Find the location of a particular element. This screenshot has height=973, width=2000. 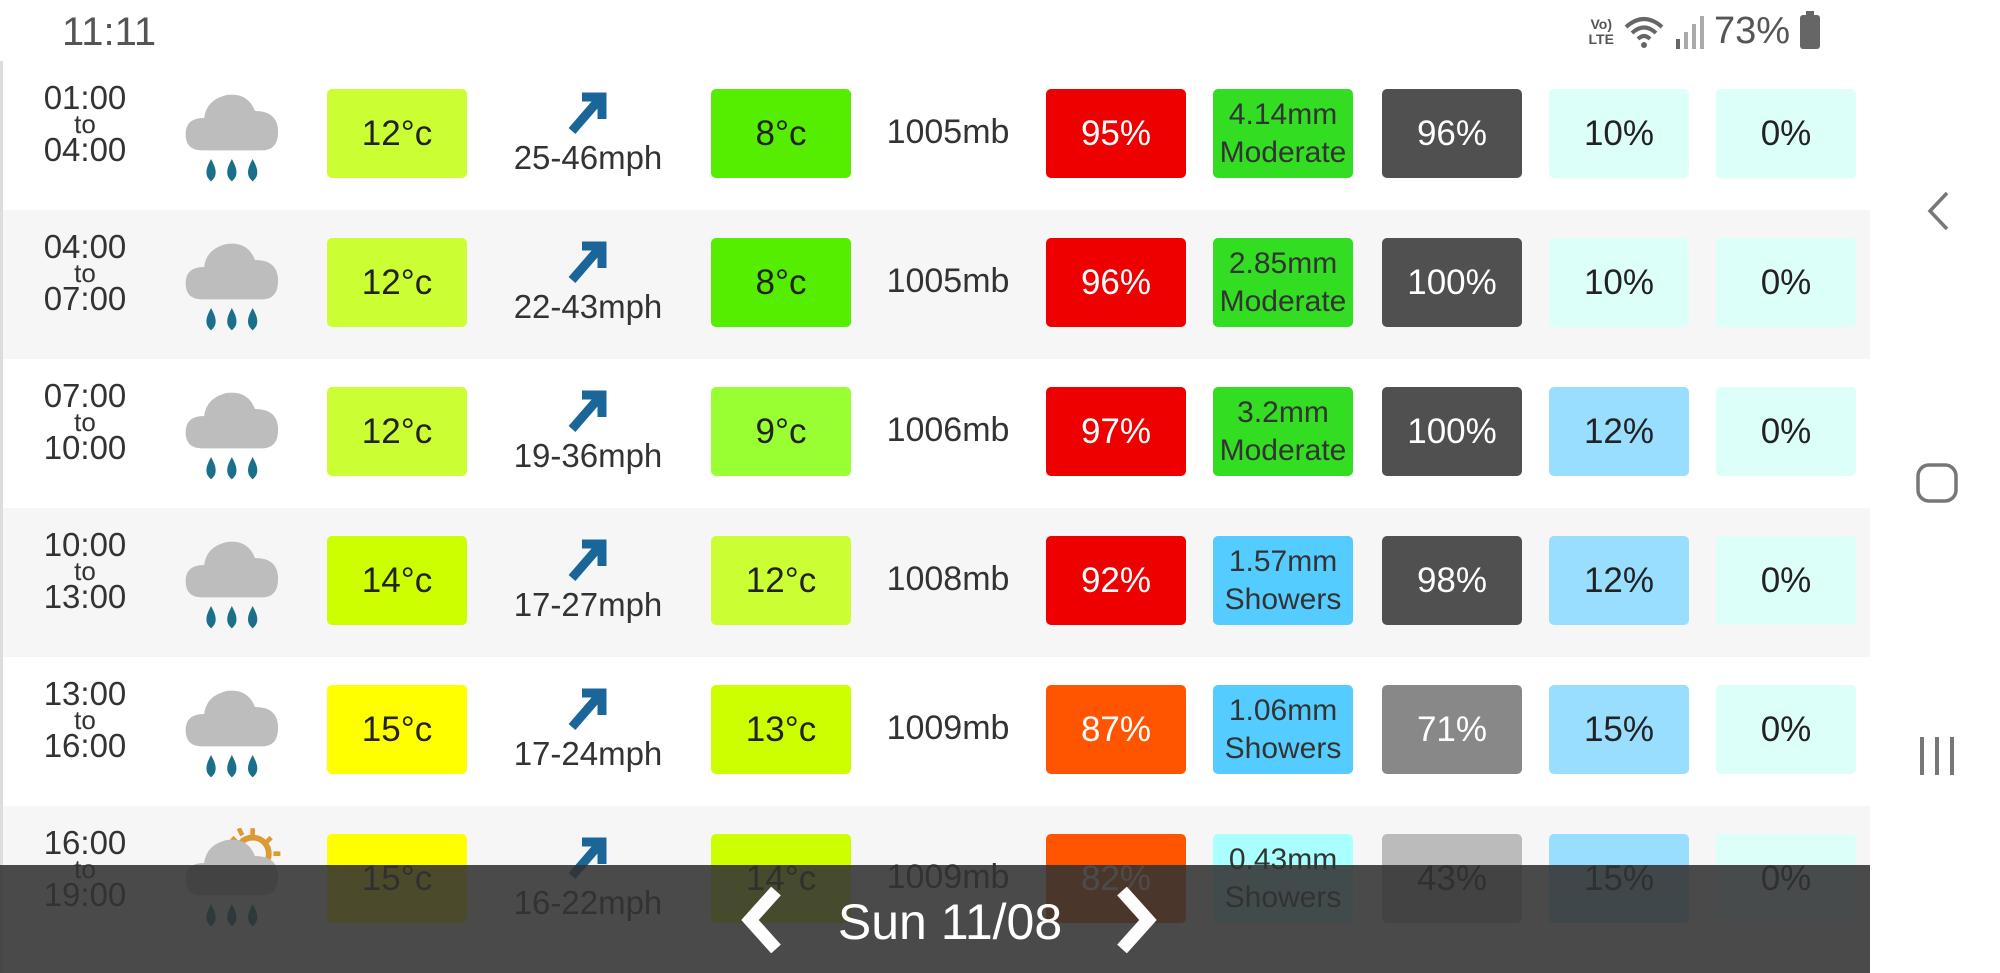

wind-cell: 19-36mph is located at coordinates (588, 430).